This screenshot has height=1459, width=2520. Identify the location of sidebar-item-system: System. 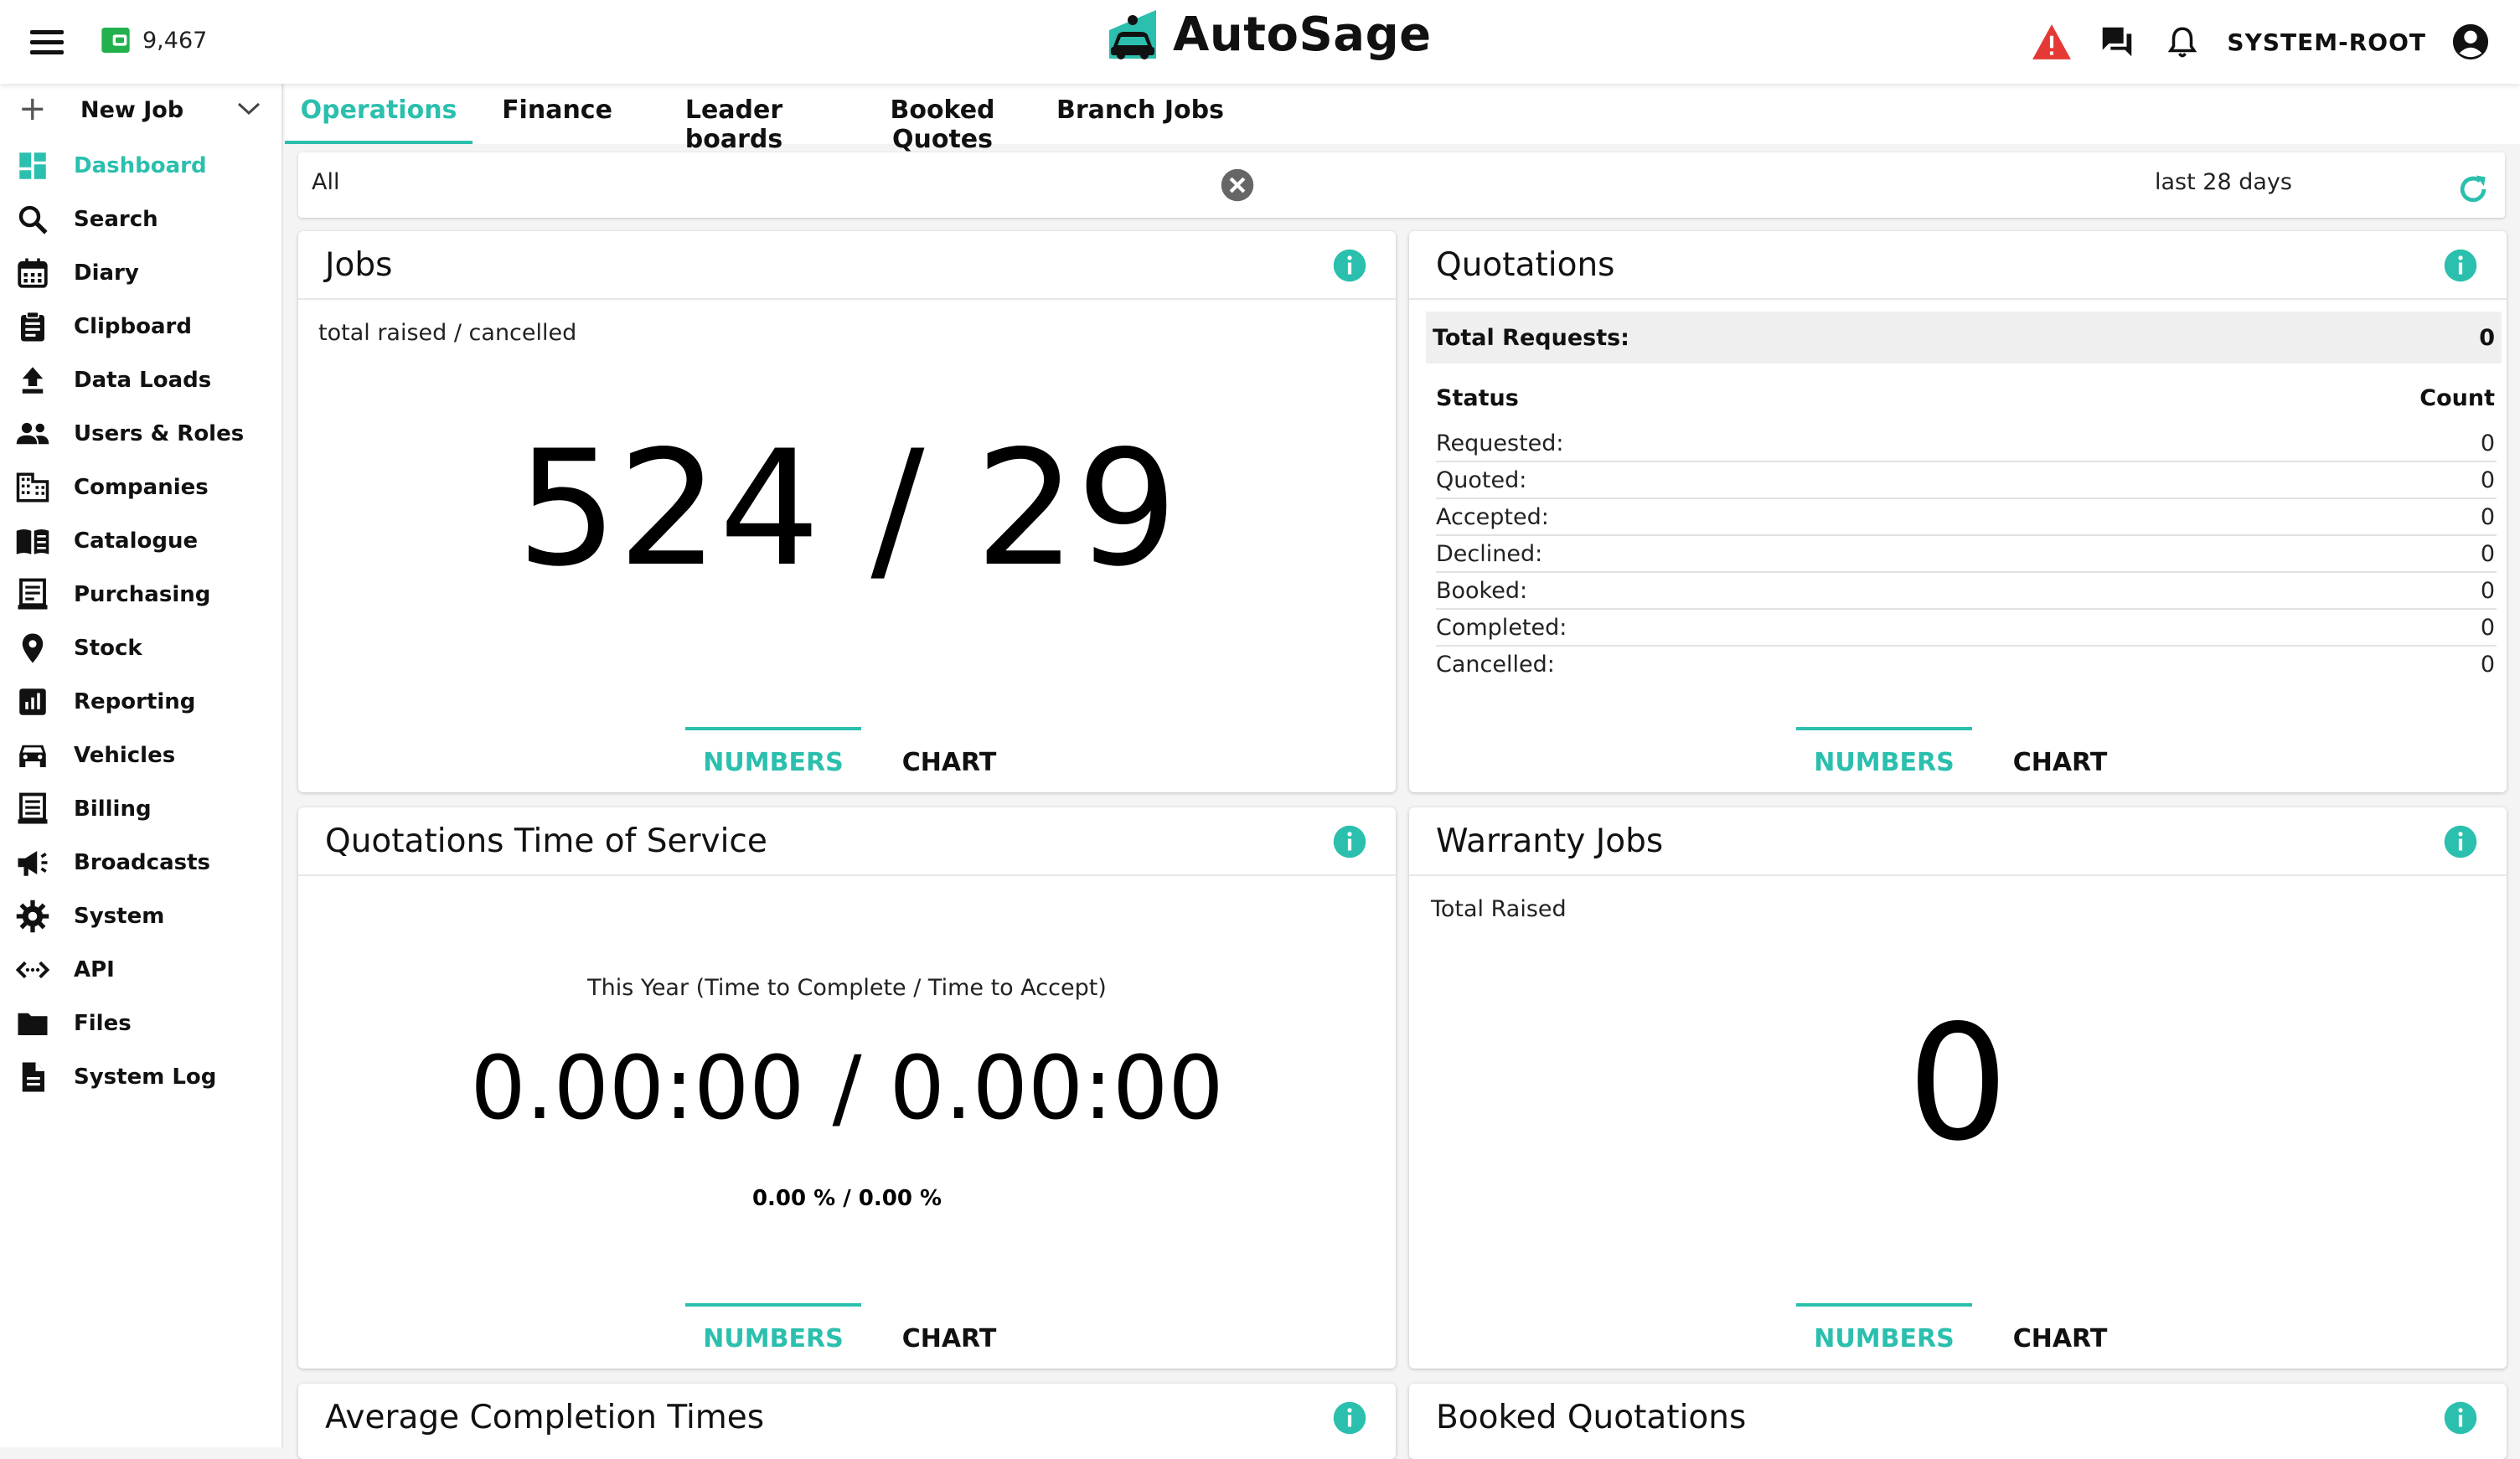
(140, 916).